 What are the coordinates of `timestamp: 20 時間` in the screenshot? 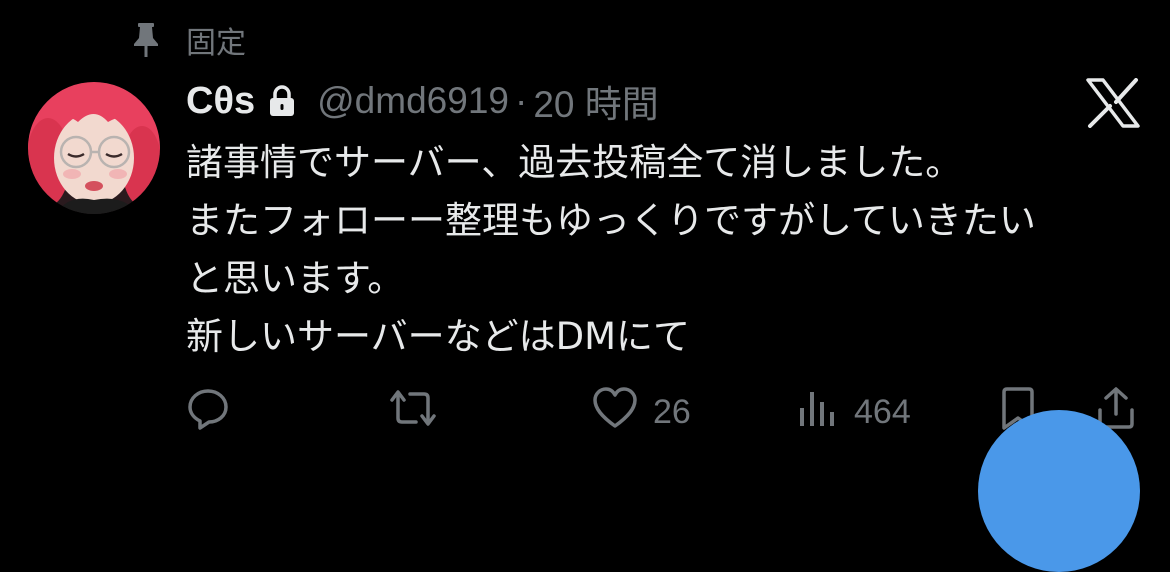 It's located at (595, 101).